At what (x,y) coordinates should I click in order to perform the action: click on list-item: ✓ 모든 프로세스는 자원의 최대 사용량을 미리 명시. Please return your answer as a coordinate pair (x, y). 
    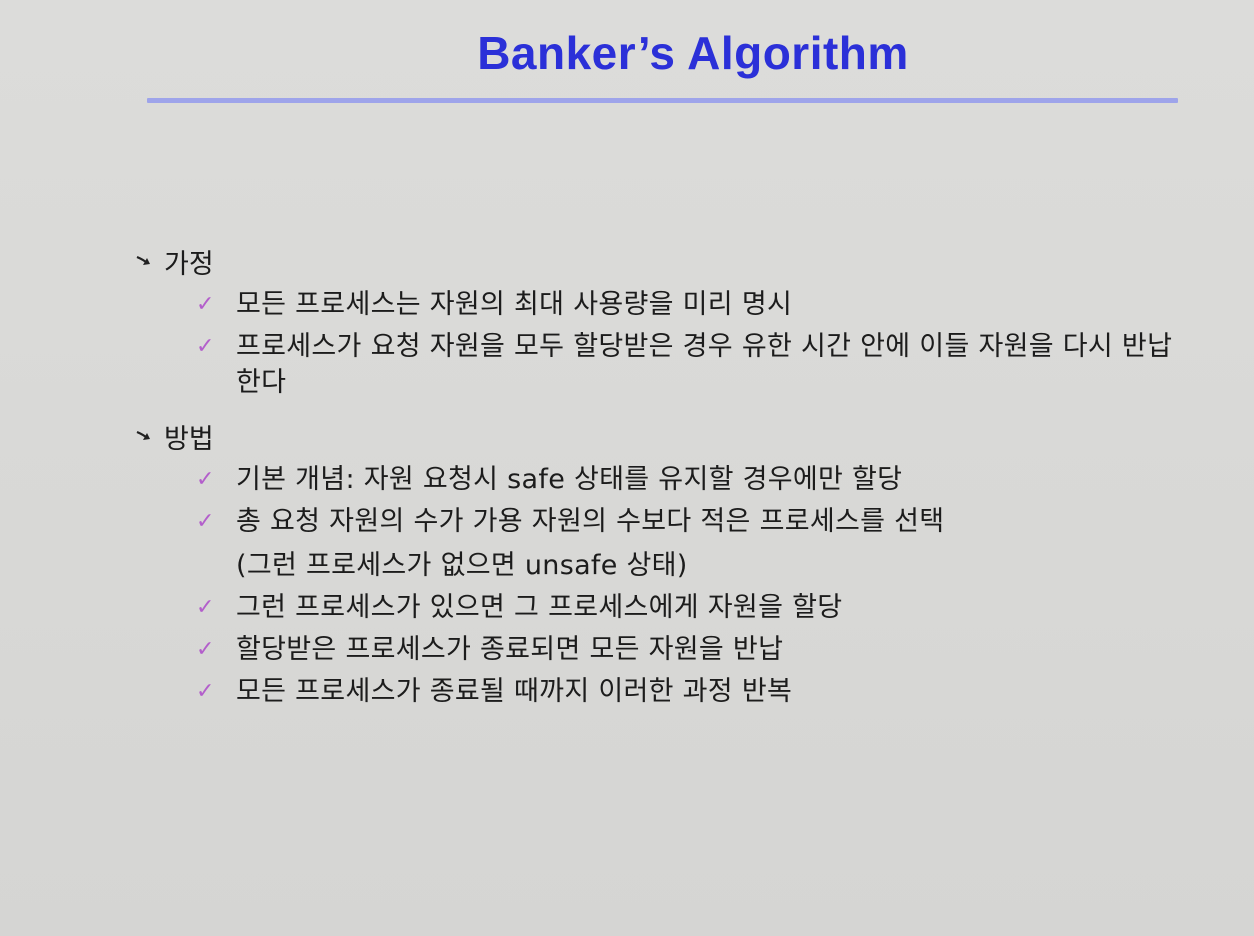
    Looking at the image, I should click on (695, 305).